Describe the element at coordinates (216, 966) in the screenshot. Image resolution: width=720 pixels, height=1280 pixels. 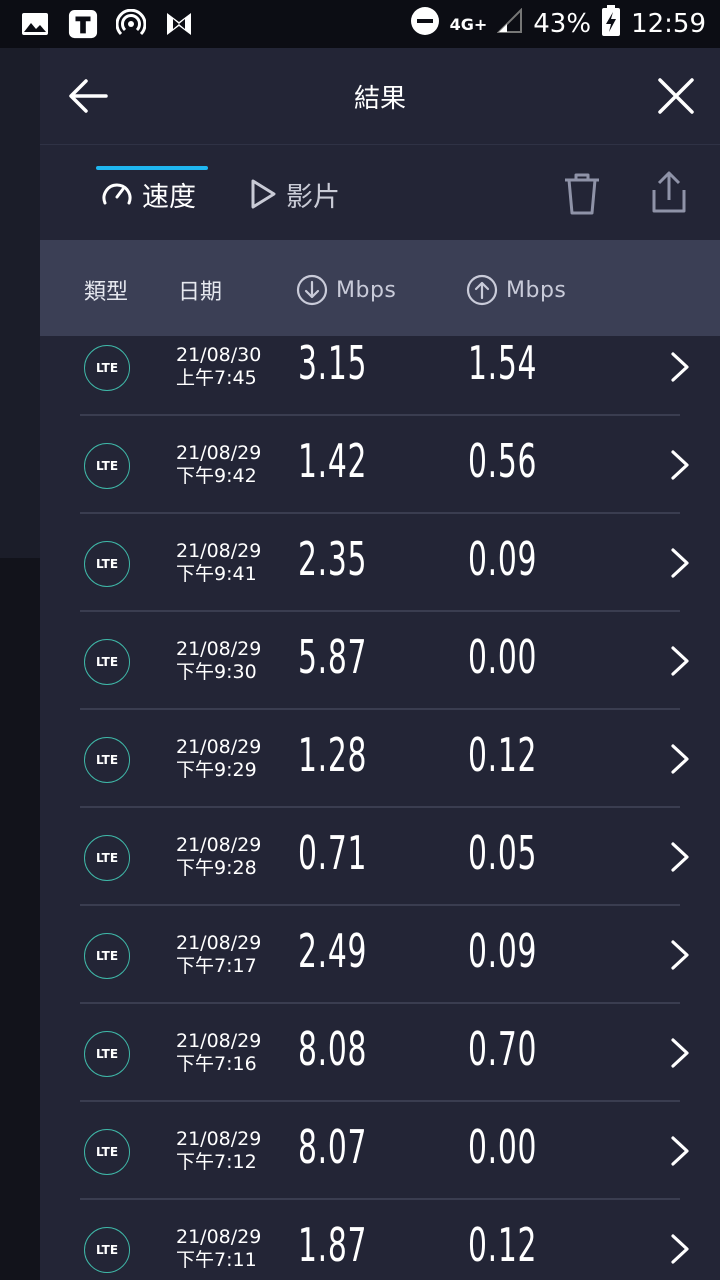
I see `result-time: 下午7:17` at that location.